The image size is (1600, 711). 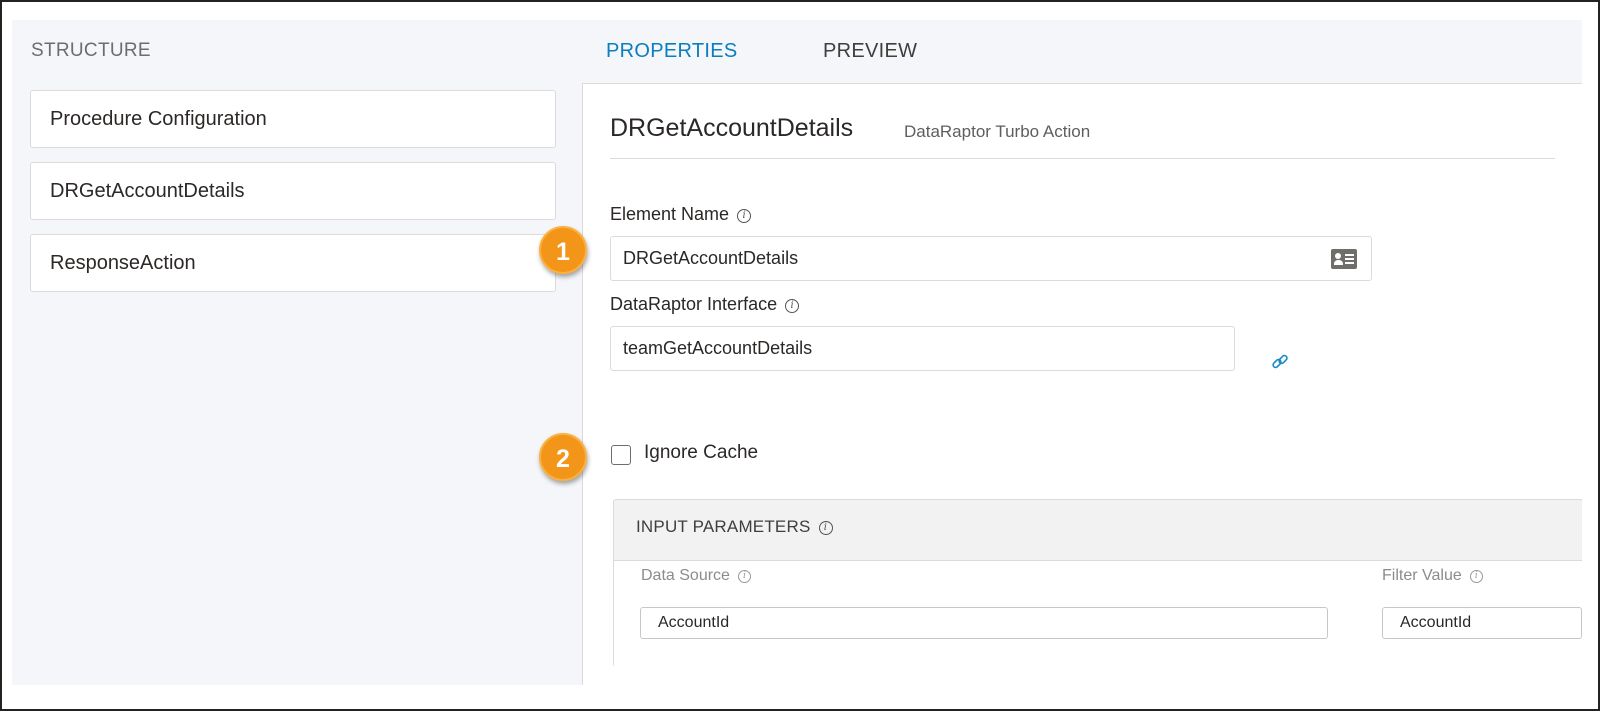 What do you see at coordinates (672, 51) in the screenshot?
I see `tab-properties: PROPERTIES` at bounding box center [672, 51].